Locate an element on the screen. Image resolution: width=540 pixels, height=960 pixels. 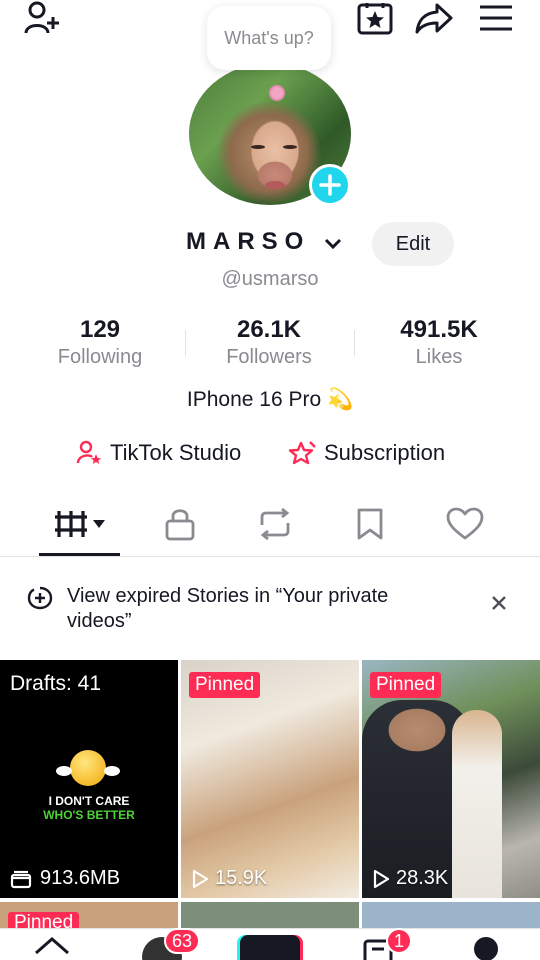
tab-liked is located at coordinates (465, 524).